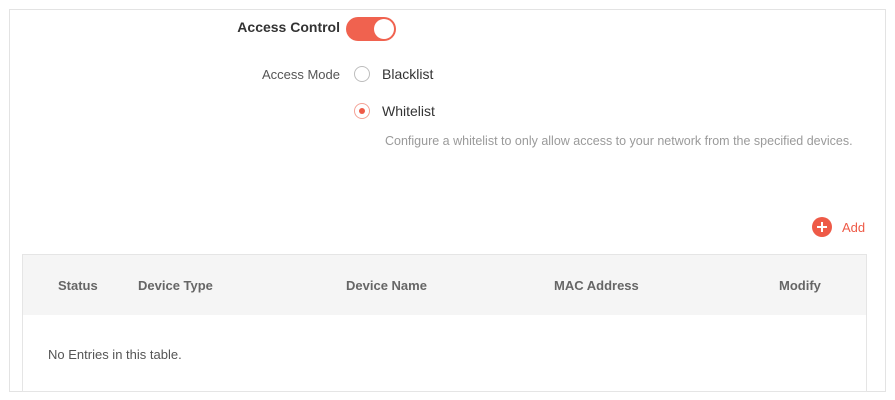 This screenshot has width=895, height=400. Describe the element at coordinates (386, 285) in the screenshot. I see `column-device-name: Device Name` at that location.